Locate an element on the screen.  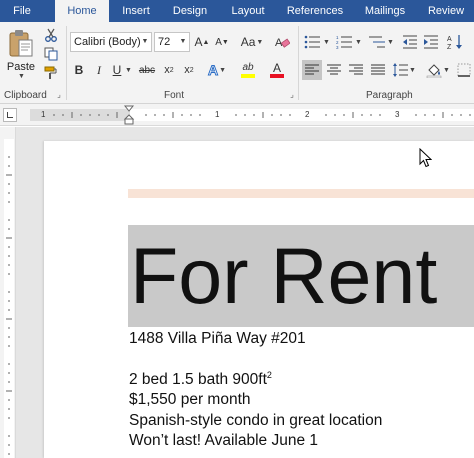
vertical-ruler-ticks is located at coordinates (9, 305).